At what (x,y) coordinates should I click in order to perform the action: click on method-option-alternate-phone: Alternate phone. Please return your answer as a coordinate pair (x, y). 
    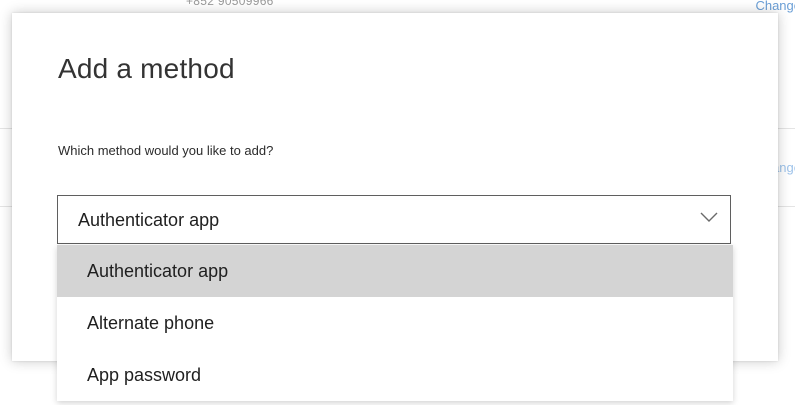
    Looking at the image, I should click on (395, 323).